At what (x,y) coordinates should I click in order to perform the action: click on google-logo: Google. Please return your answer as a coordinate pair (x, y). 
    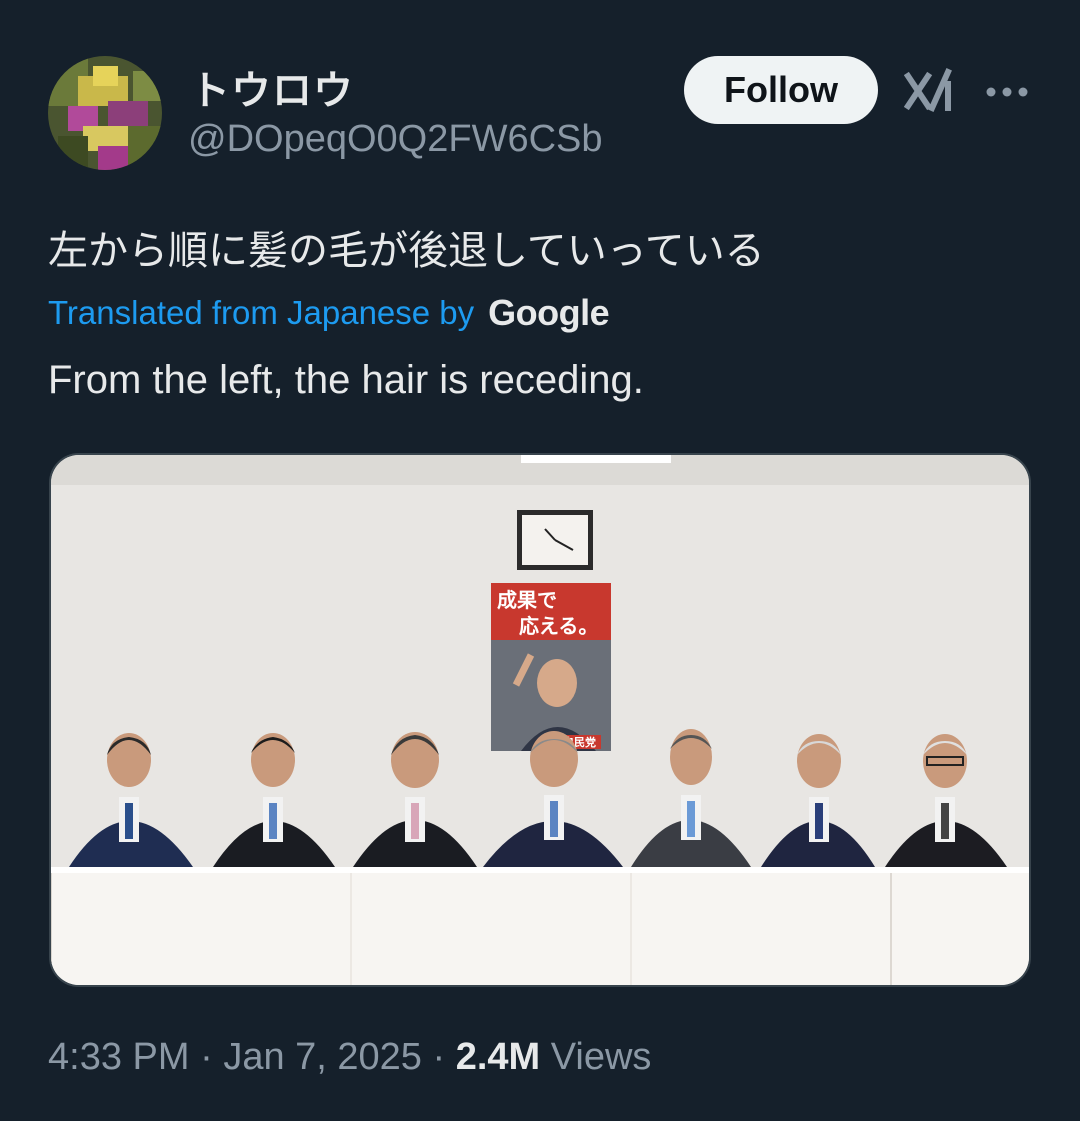
    Looking at the image, I should click on (549, 312).